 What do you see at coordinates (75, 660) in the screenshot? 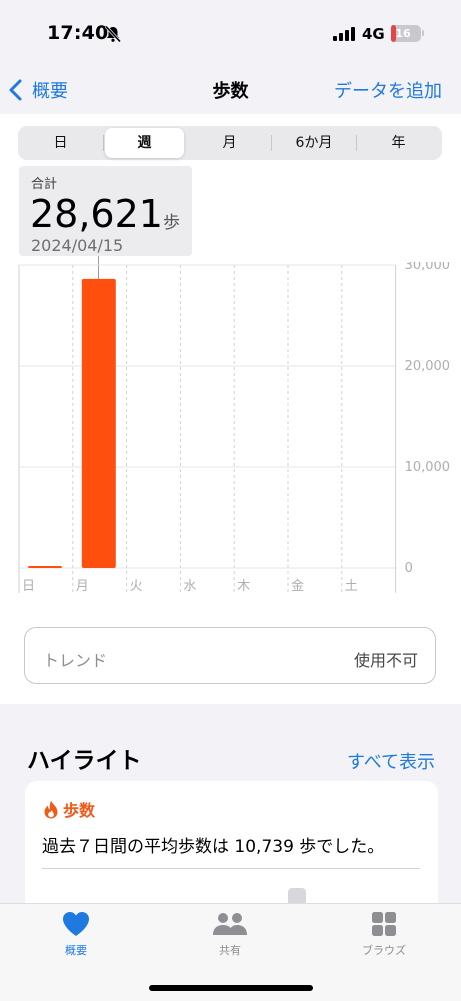
I see `trend-label: トレンド` at bounding box center [75, 660].